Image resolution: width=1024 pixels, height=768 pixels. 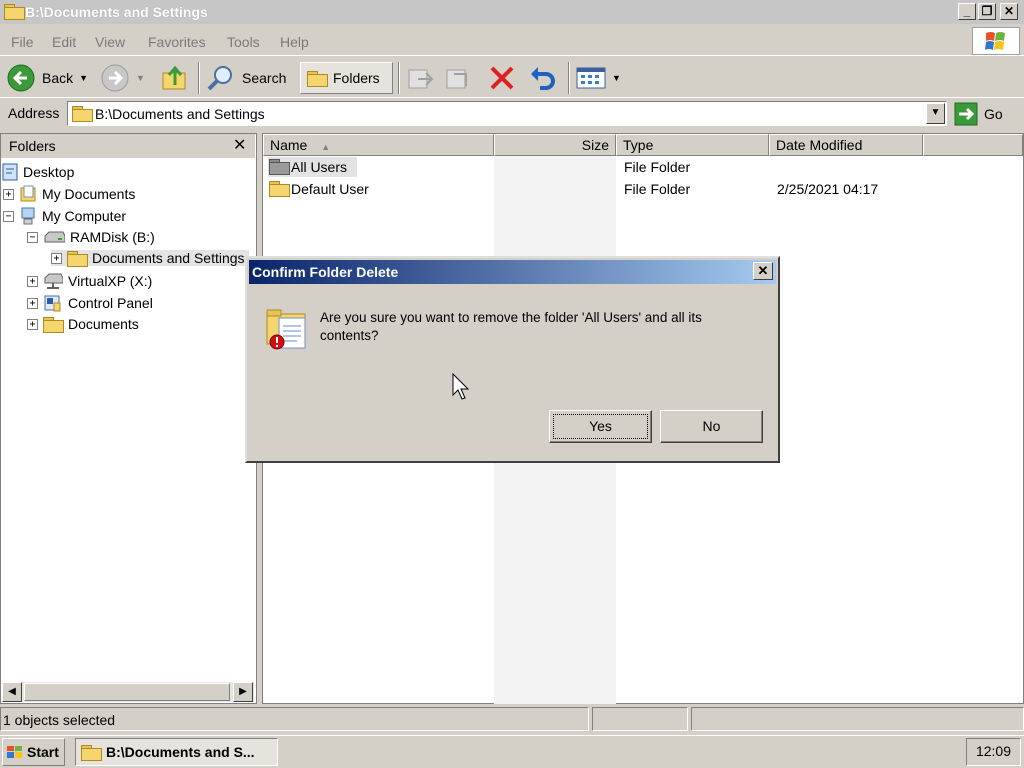 I want to click on status-bar: 1 objects selected, so click(x=512, y=720).